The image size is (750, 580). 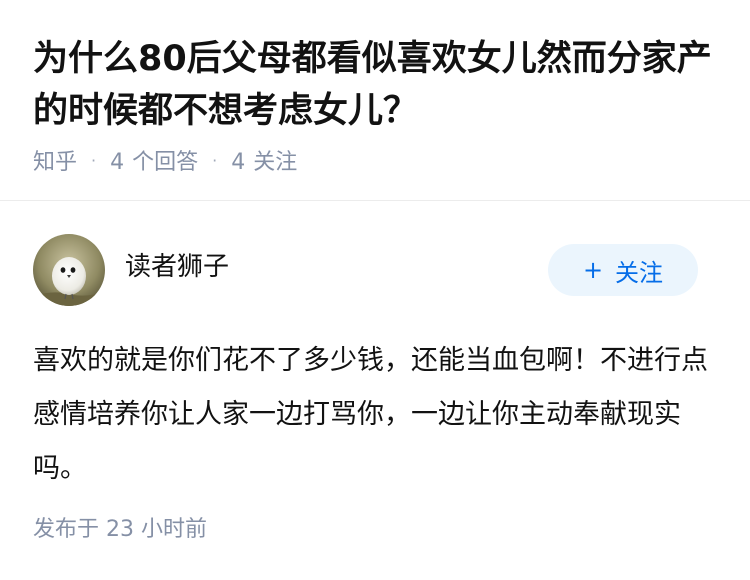 I want to click on answer-count-link: 4 个回答, so click(x=154, y=160).